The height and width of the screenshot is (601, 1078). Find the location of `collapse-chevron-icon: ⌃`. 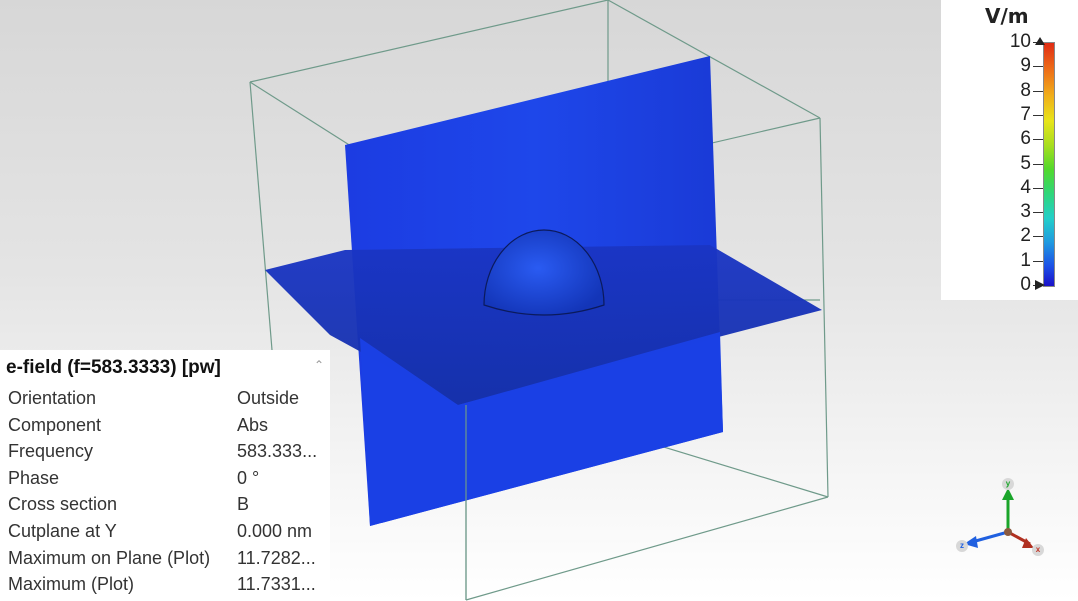

collapse-chevron-icon: ⌃ is located at coordinates (319, 365).